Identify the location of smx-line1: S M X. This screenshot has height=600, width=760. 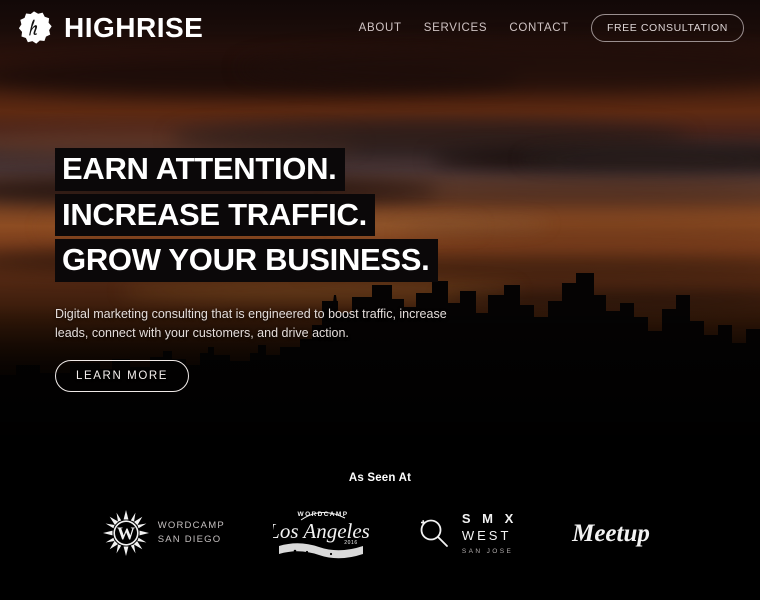
(489, 519).